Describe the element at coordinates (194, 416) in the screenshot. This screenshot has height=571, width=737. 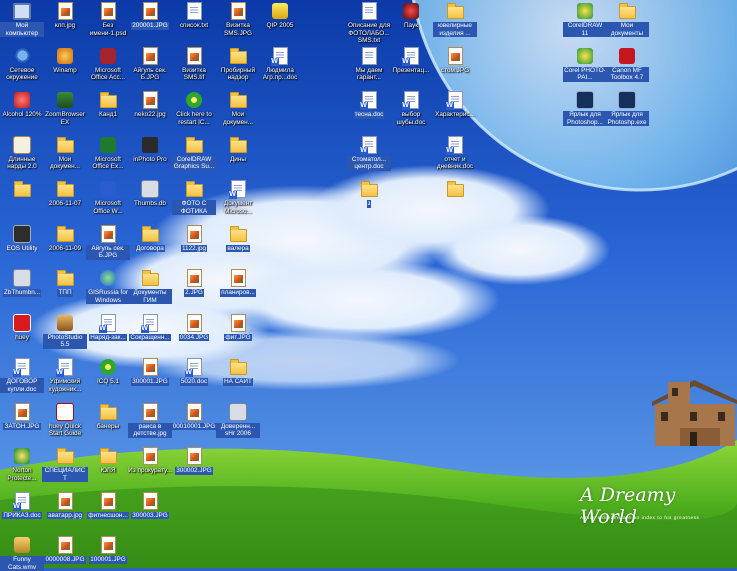
I see `desktop-icon: 00010001.JPG` at that location.